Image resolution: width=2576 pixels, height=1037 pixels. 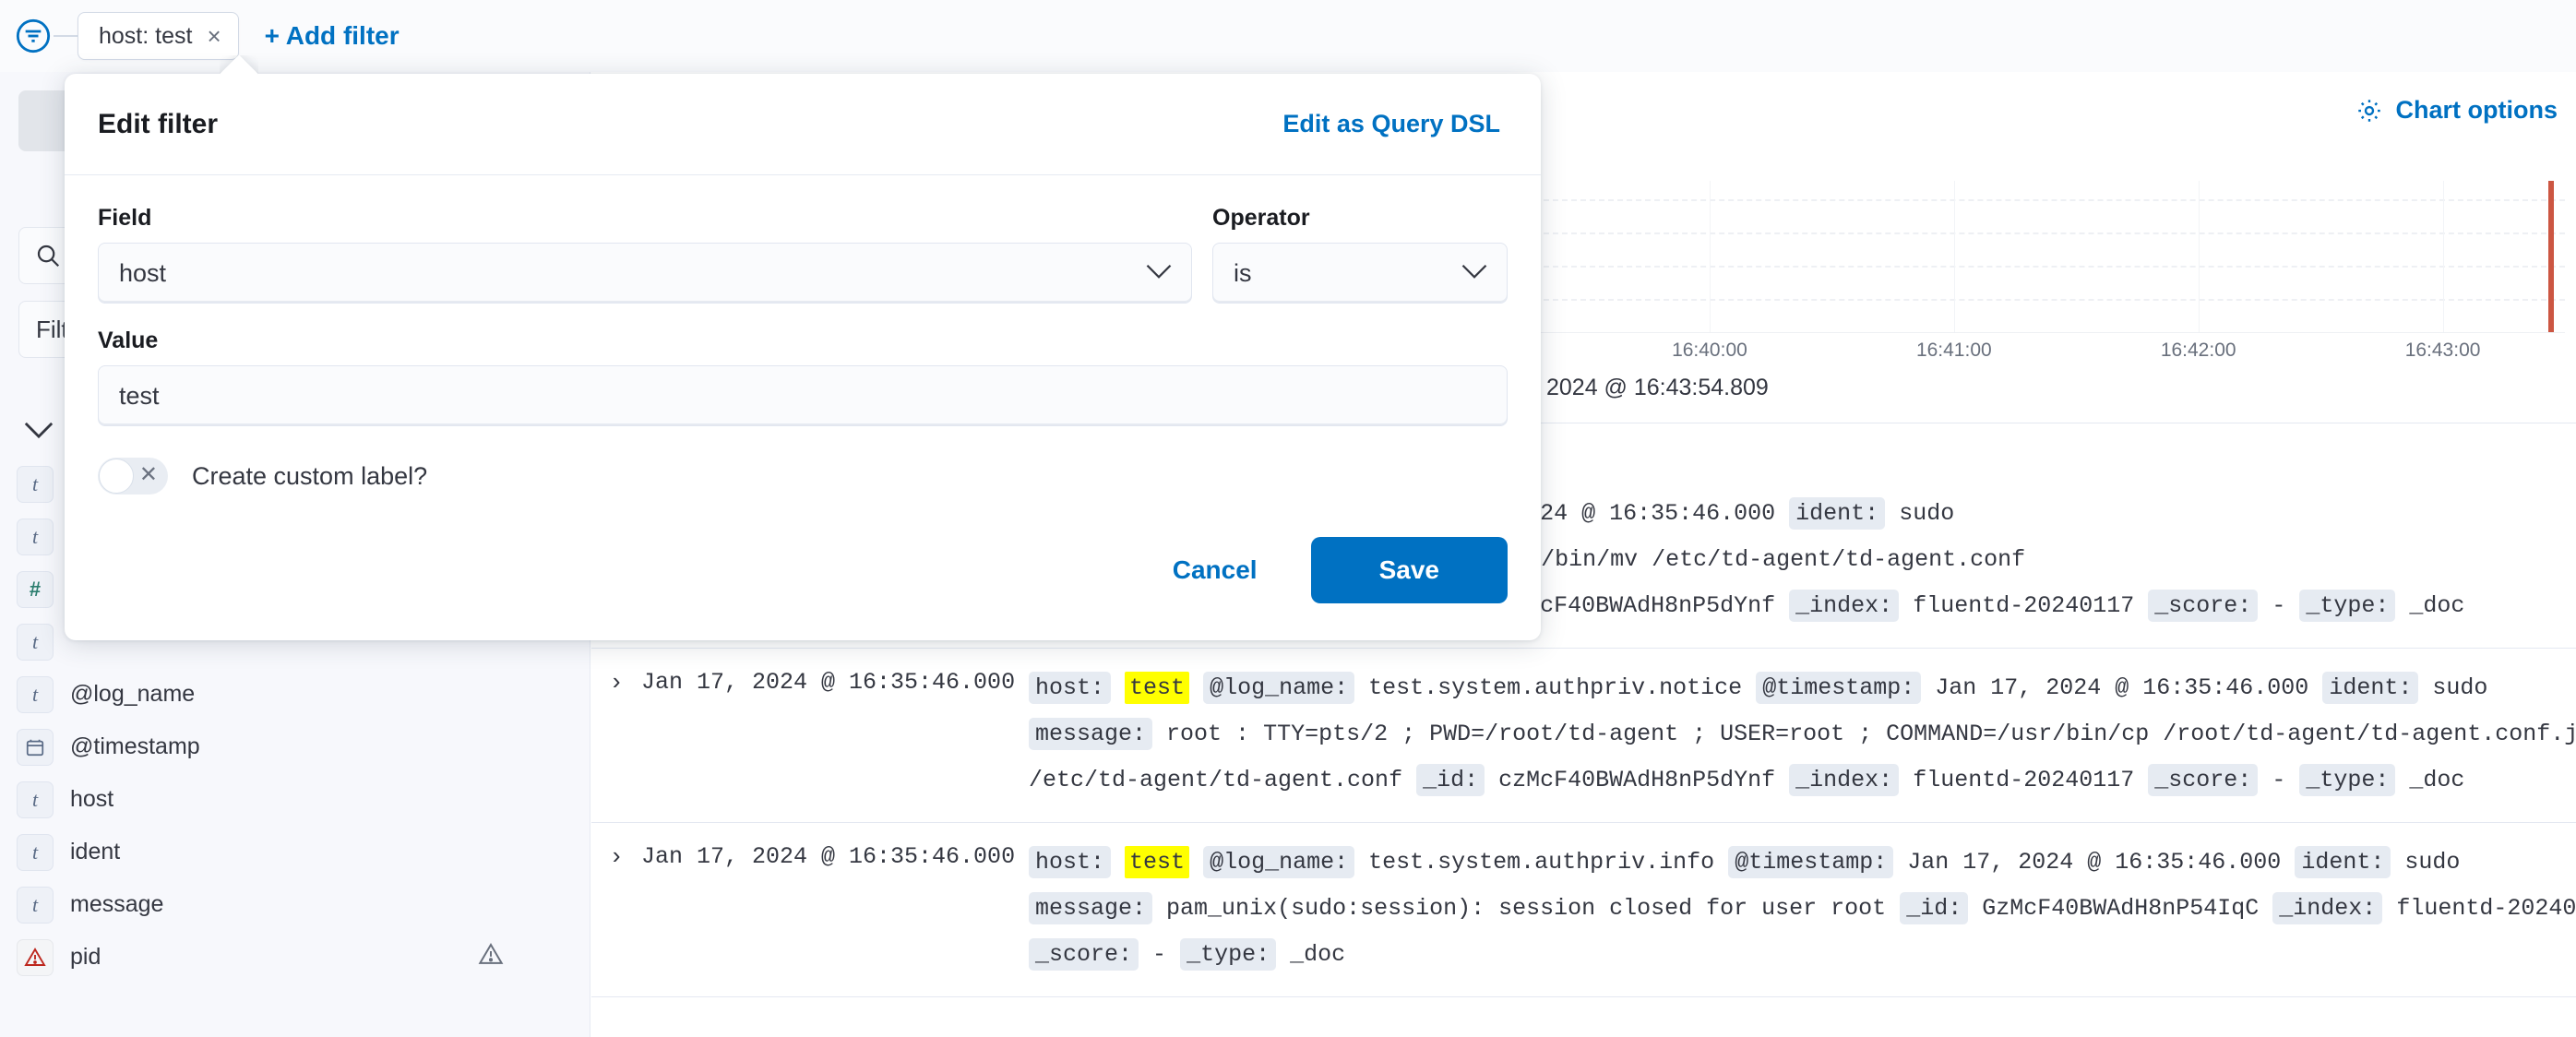 I want to click on operator-group: Operator is, so click(x=1360, y=254).